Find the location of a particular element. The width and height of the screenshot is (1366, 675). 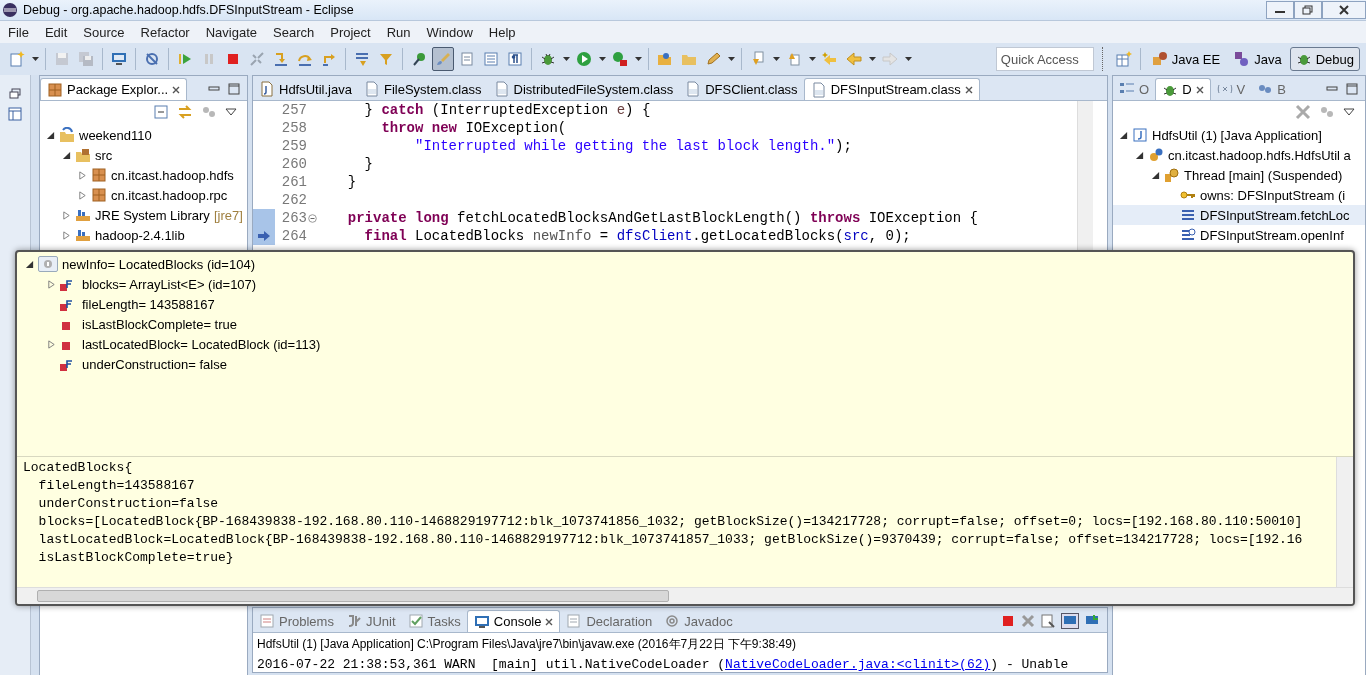

stop-icon is located at coordinates (1008, 621).